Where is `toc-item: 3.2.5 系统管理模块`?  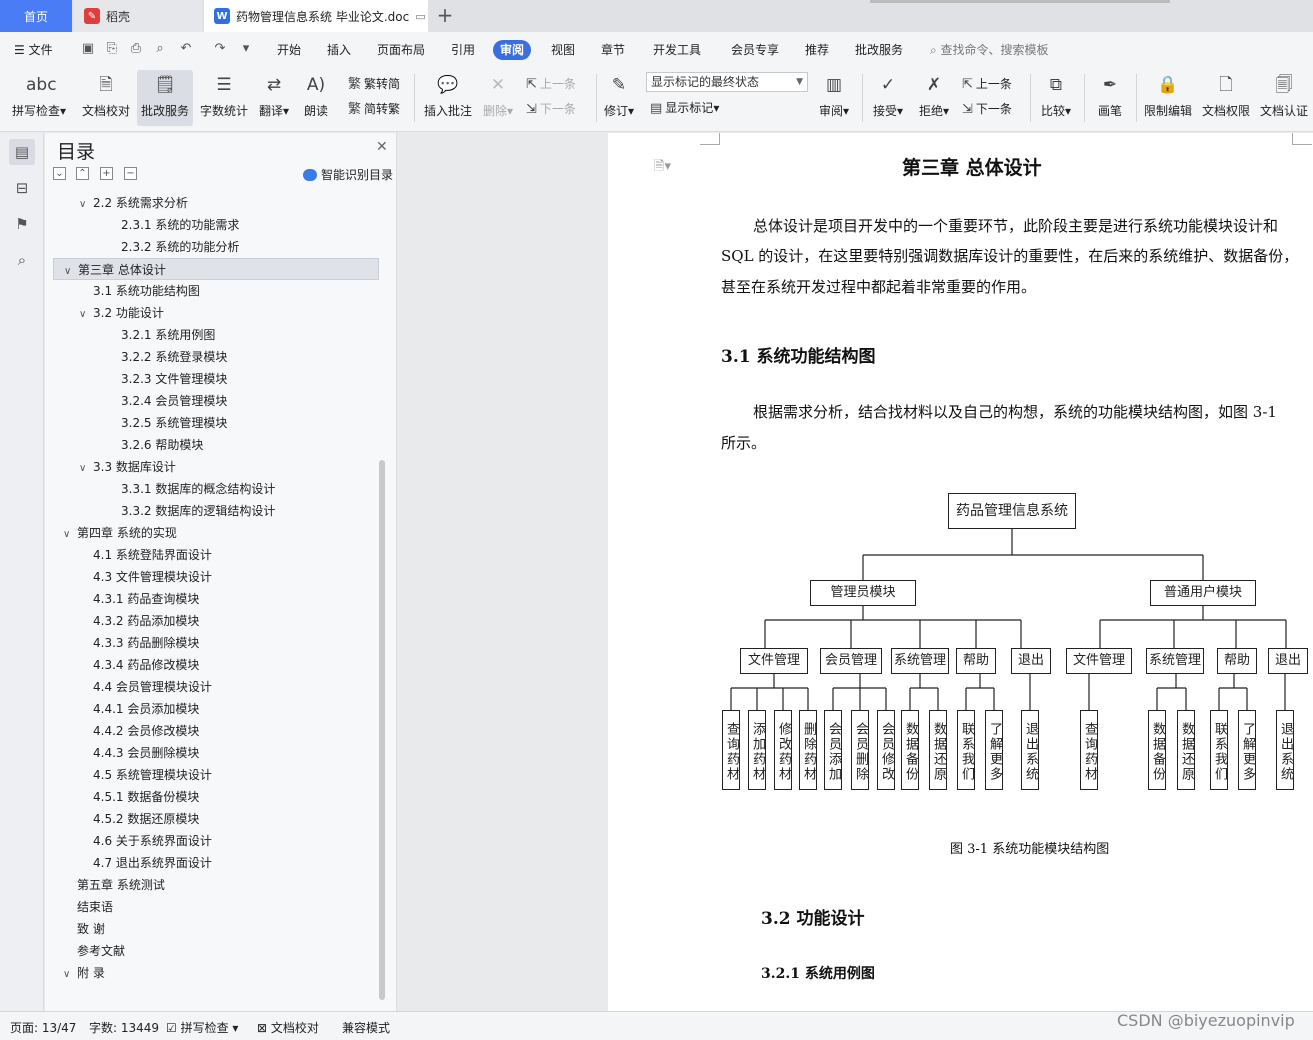 toc-item: 3.2.5 系统管理模块 is located at coordinates (167, 423).